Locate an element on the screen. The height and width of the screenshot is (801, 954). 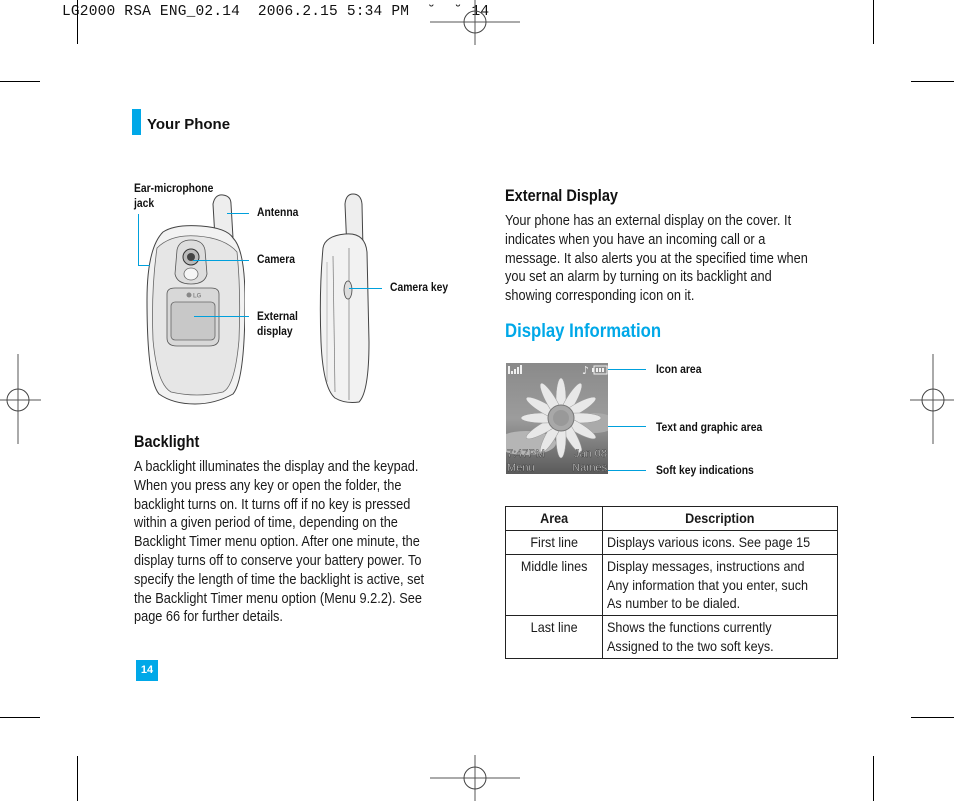
callout-text-graphic-area: Text and graphic area is located at coordinates (709, 428).